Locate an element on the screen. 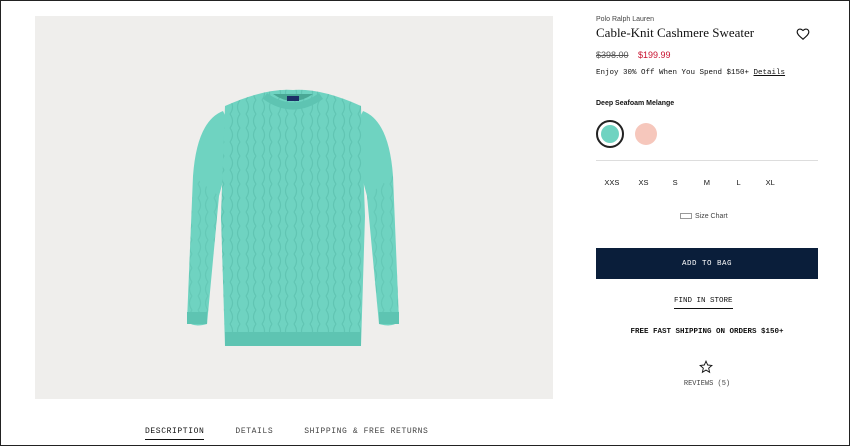  shipping-message: FREE FAST SHIPPING ON ORDERS $150+ is located at coordinates (707, 332).